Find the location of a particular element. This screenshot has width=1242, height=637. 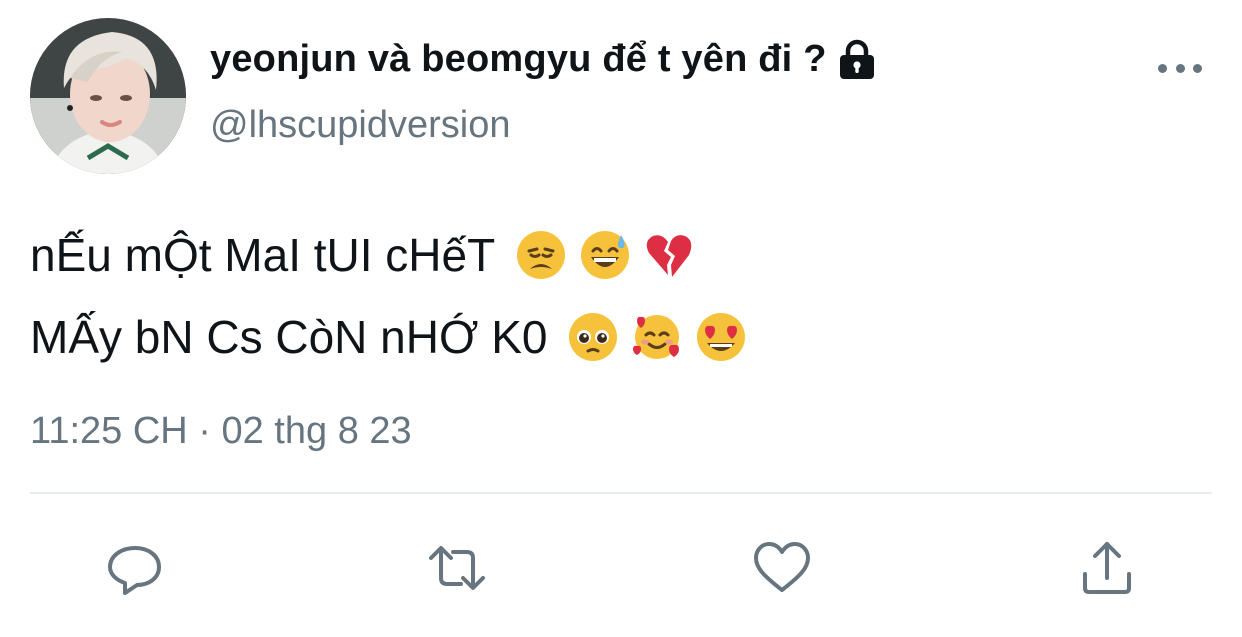

retweet-icon is located at coordinates (457, 568).